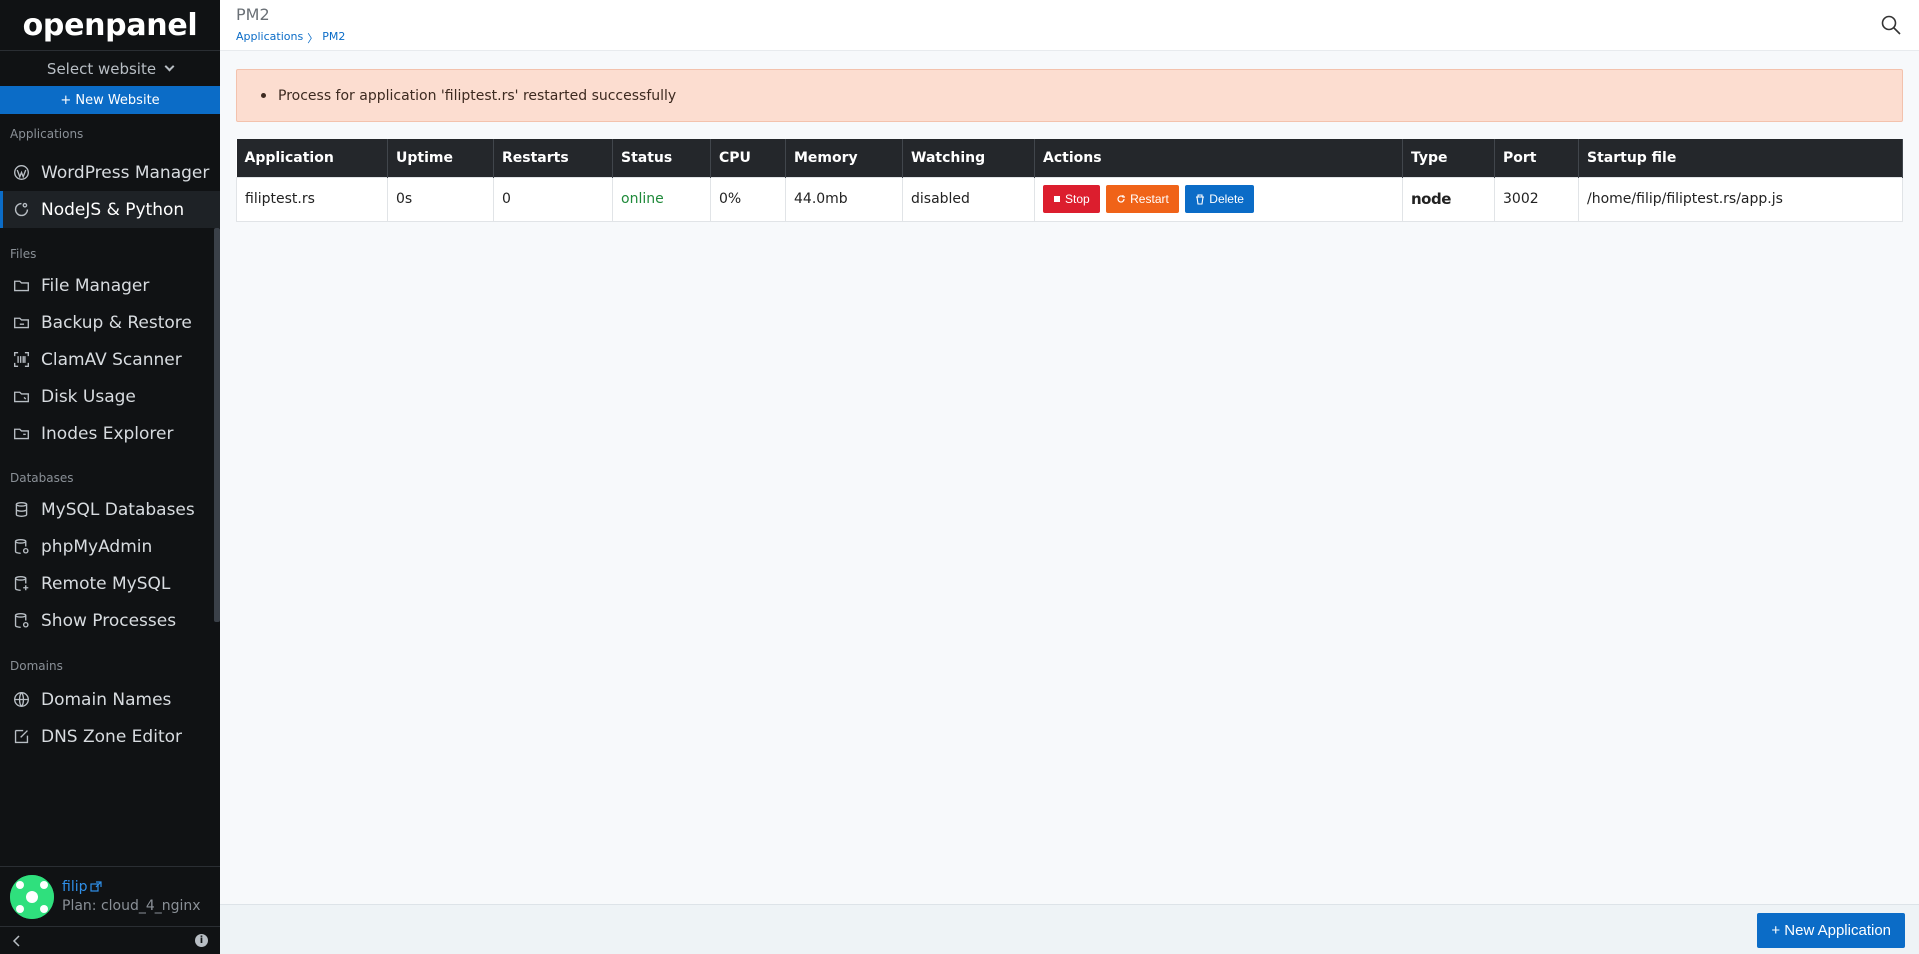 Image resolution: width=1919 pixels, height=954 pixels. I want to click on breadcrumb-applications: Applications, so click(269, 38).